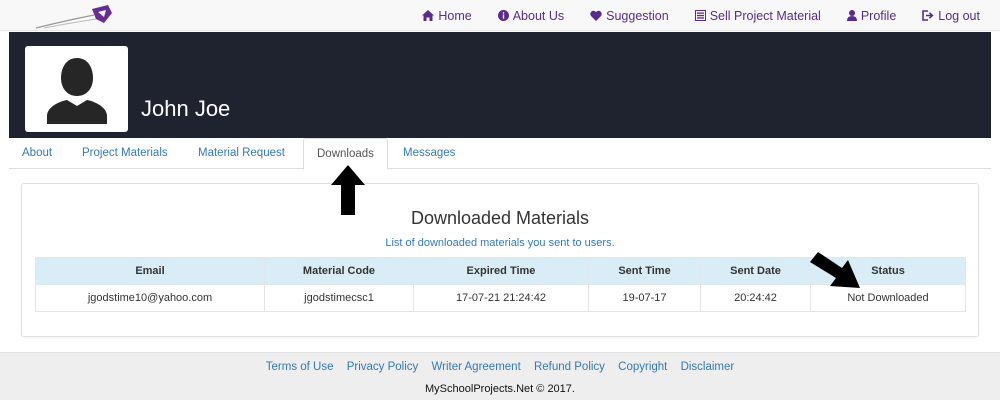 The width and height of the screenshot is (1000, 400). What do you see at coordinates (186, 108) in the screenshot?
I see `profile-name: John Joe` at bounding box center [186, 108].